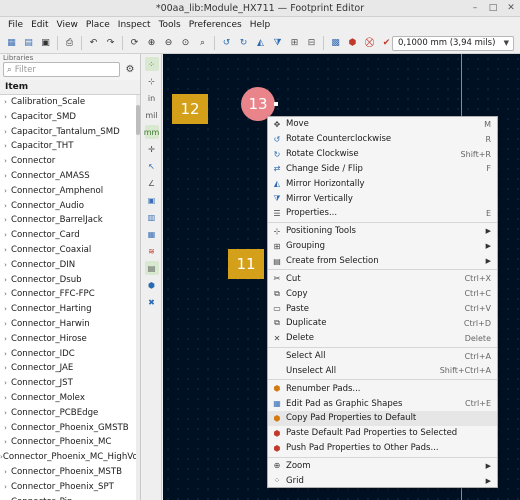 The height and width of the screenshot is (500, 520). Describe the element at coordinates (39, 25) in the screenshot. I see `menu-edit: Edit` at that location.